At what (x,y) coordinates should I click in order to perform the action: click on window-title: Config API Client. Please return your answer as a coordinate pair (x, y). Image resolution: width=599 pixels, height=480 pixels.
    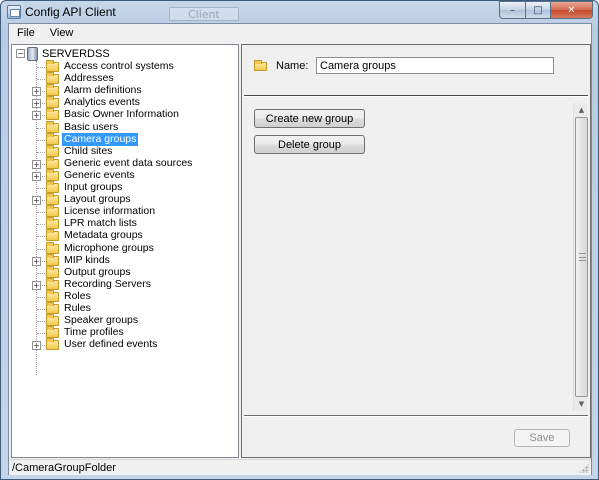
    Looking at the image, I should click on (70, 12).